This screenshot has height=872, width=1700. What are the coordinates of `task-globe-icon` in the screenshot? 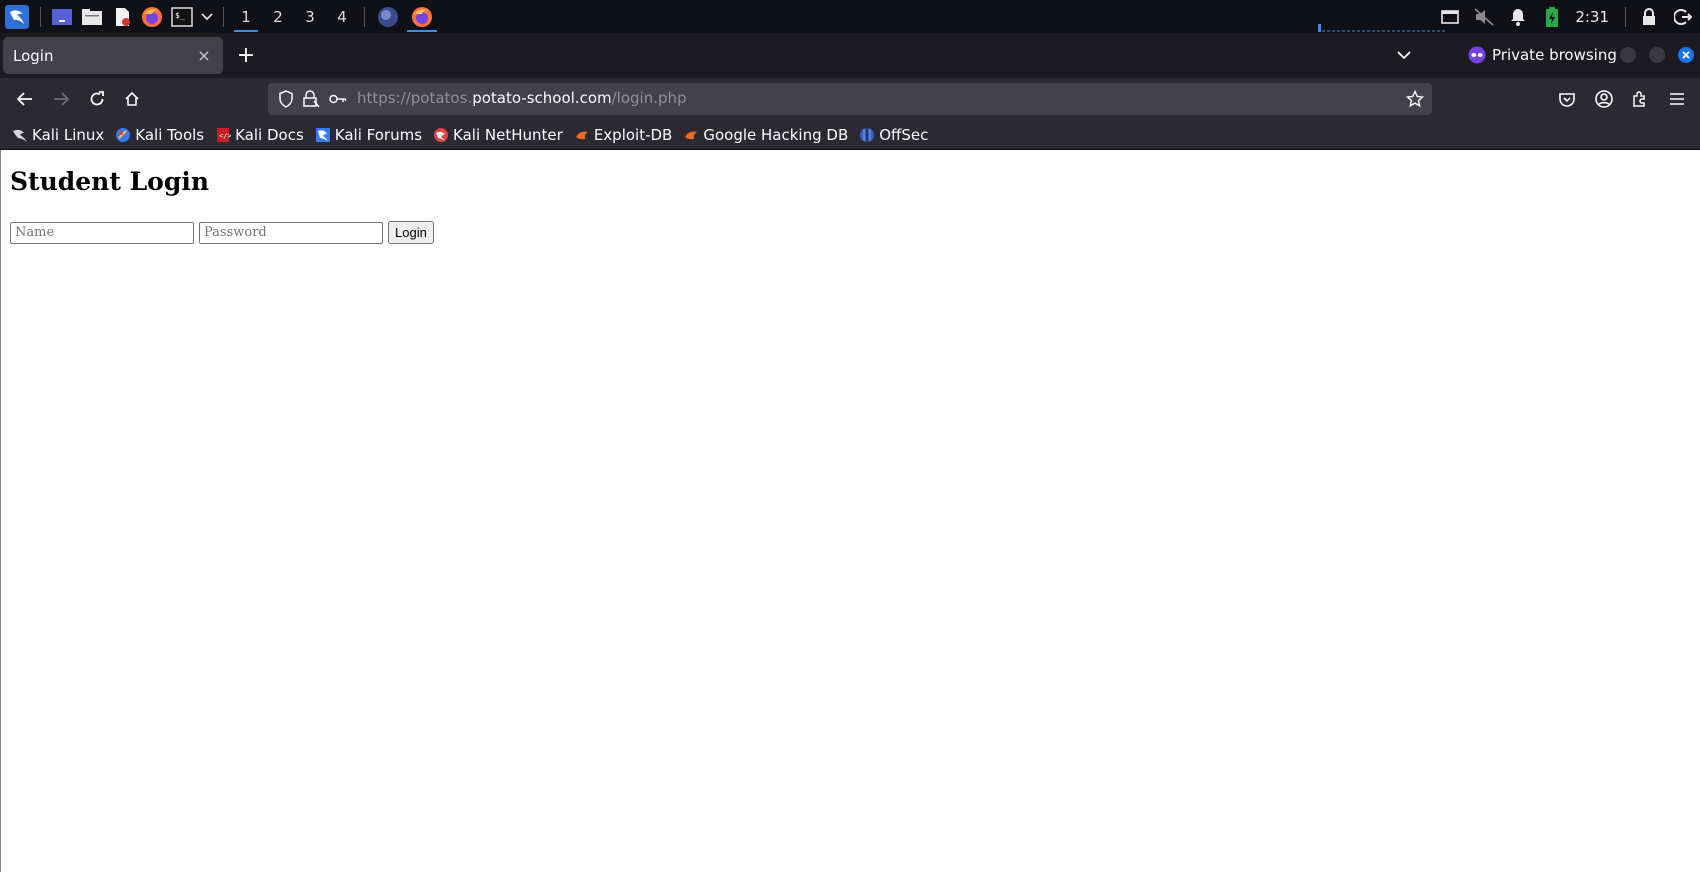 It's located at (388, 16).